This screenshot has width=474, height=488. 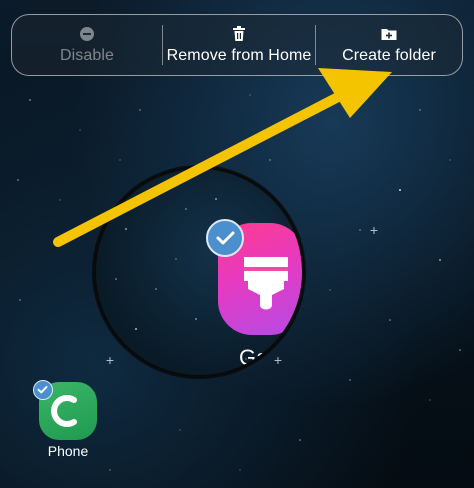 What do you see at coordinates (374, 230) in the screenshot?
I see `drop-target-plus: +` at bounding box center [374, 230].